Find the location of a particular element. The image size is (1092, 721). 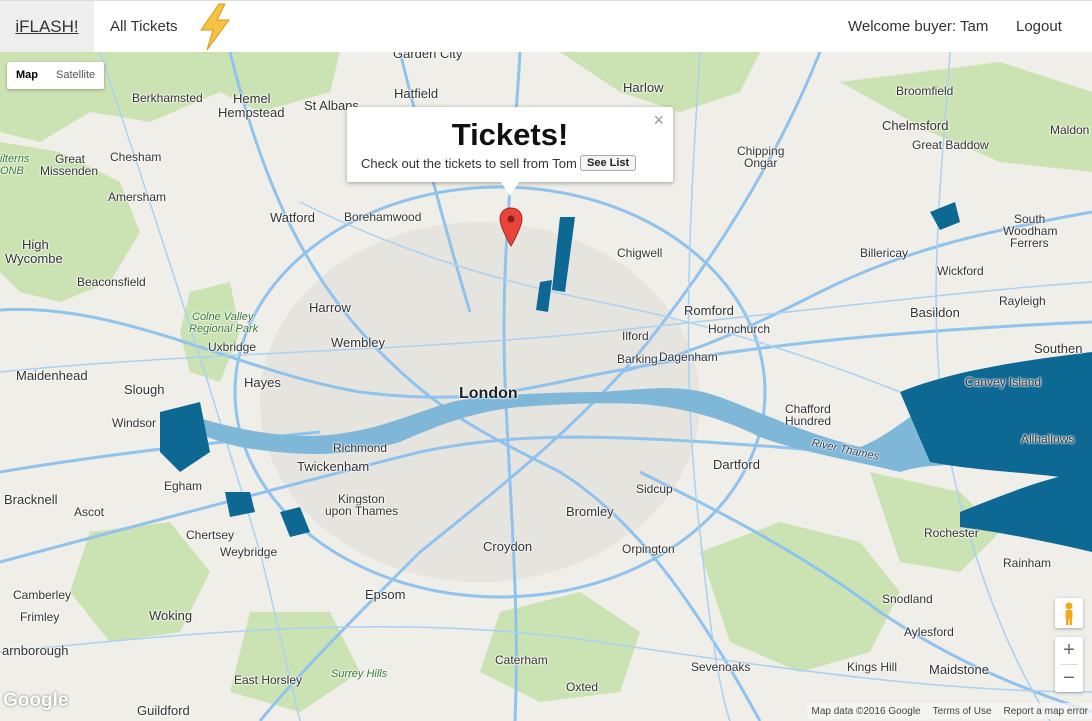

map-marker-icon is located at coordinates (511, 227).